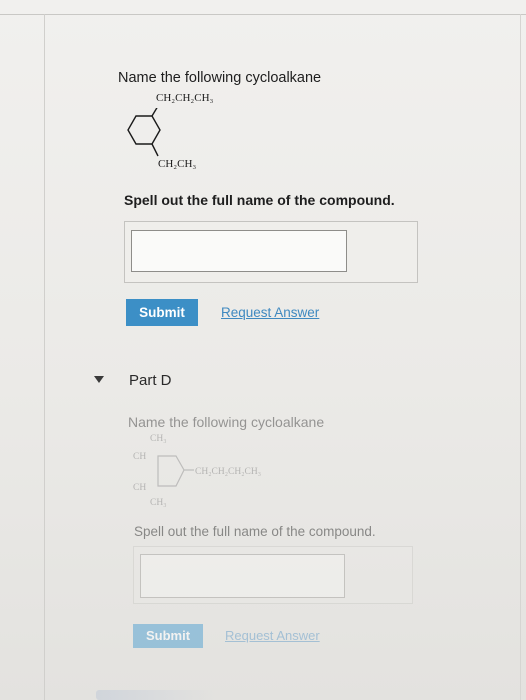  I want to click on structure-label-ethyl: CH₂CH₃, so click(177, 164).